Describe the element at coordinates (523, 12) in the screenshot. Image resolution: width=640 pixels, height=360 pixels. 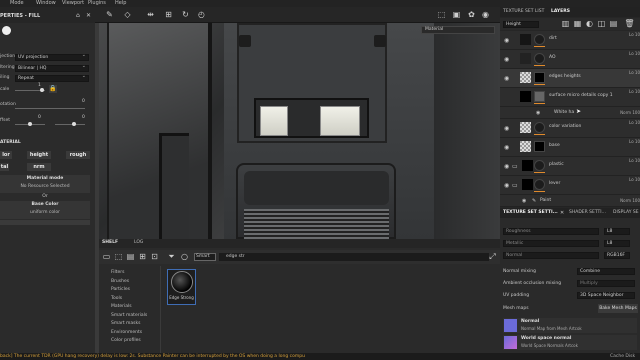
I see `tab-texture-set-list: TEXTURE SET LIST` at that location.